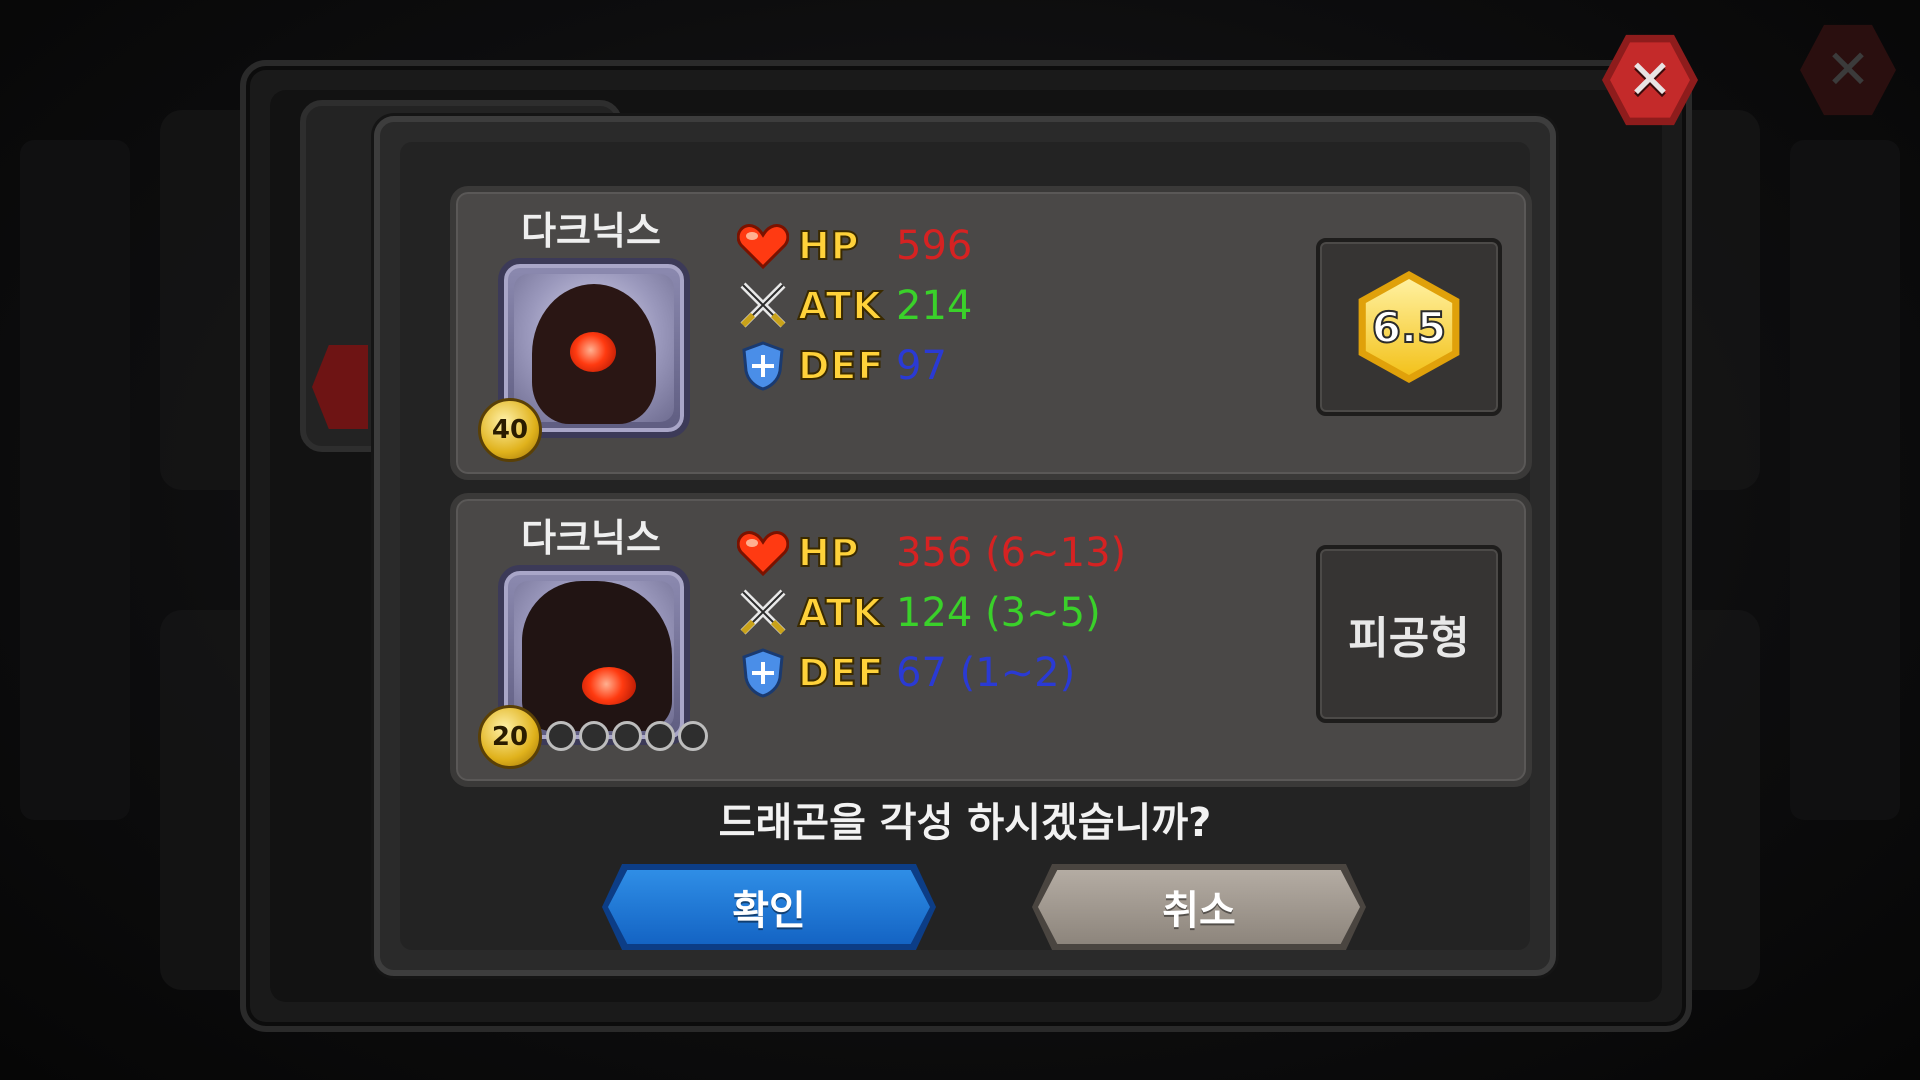 The image size is (1920, 1080). I want to click on grade-box: 6.5, so click(1409, 327).